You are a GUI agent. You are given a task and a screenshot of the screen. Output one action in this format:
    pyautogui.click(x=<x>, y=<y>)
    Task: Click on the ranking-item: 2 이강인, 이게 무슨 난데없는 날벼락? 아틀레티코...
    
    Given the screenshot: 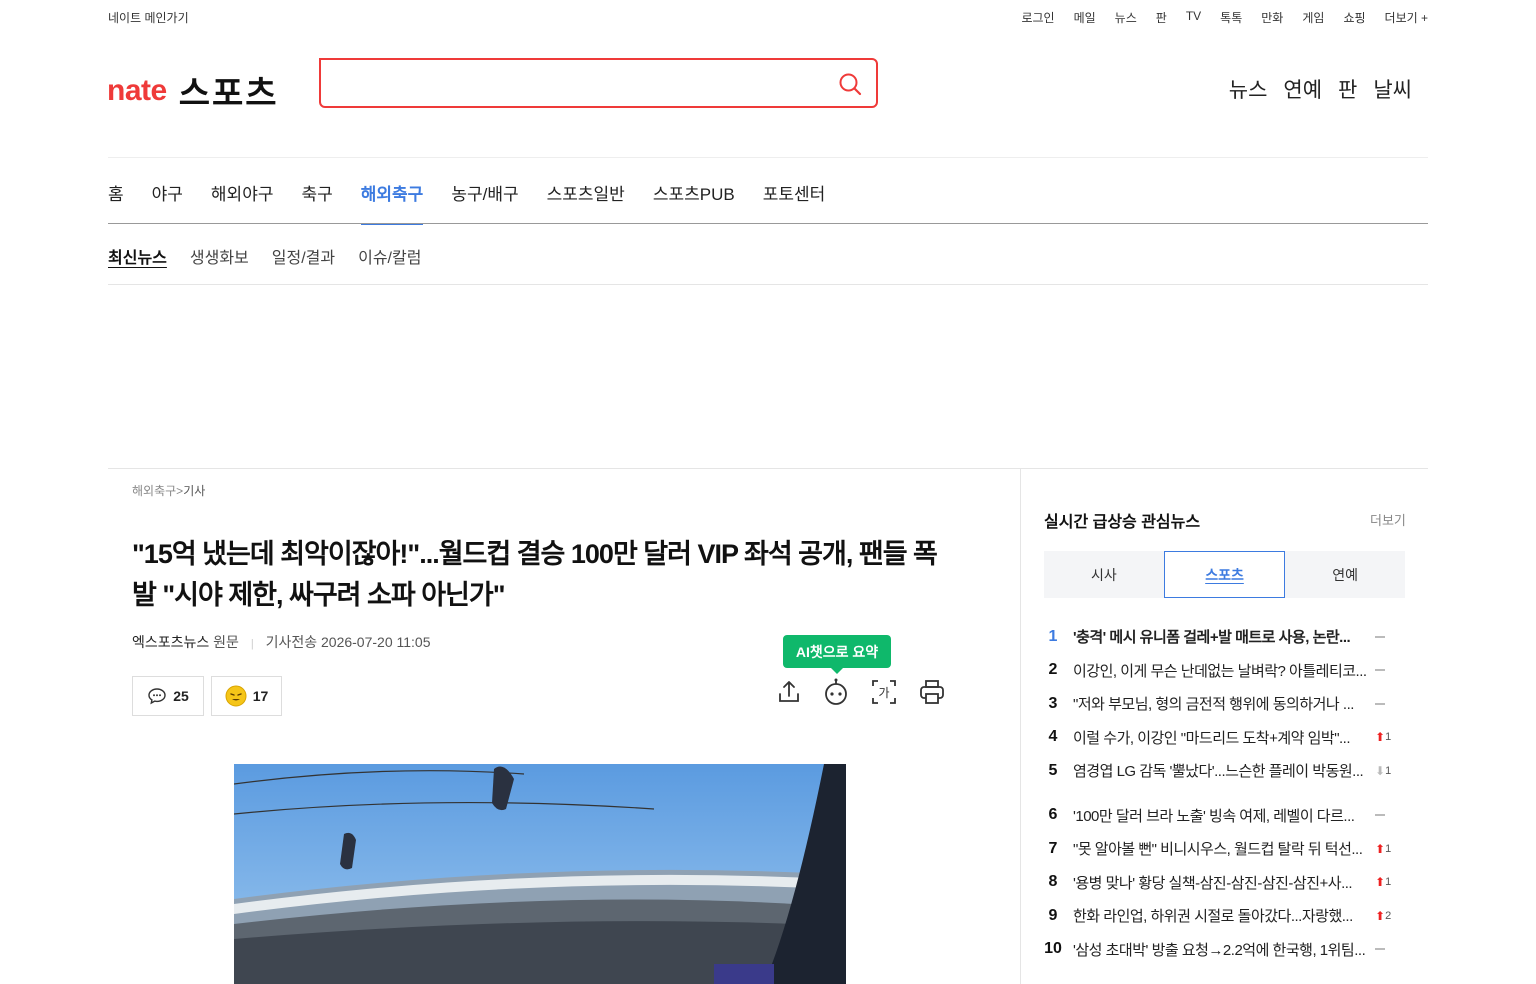 What is the action you would take?
    pyautogui.click(x=1224, y=671)
    